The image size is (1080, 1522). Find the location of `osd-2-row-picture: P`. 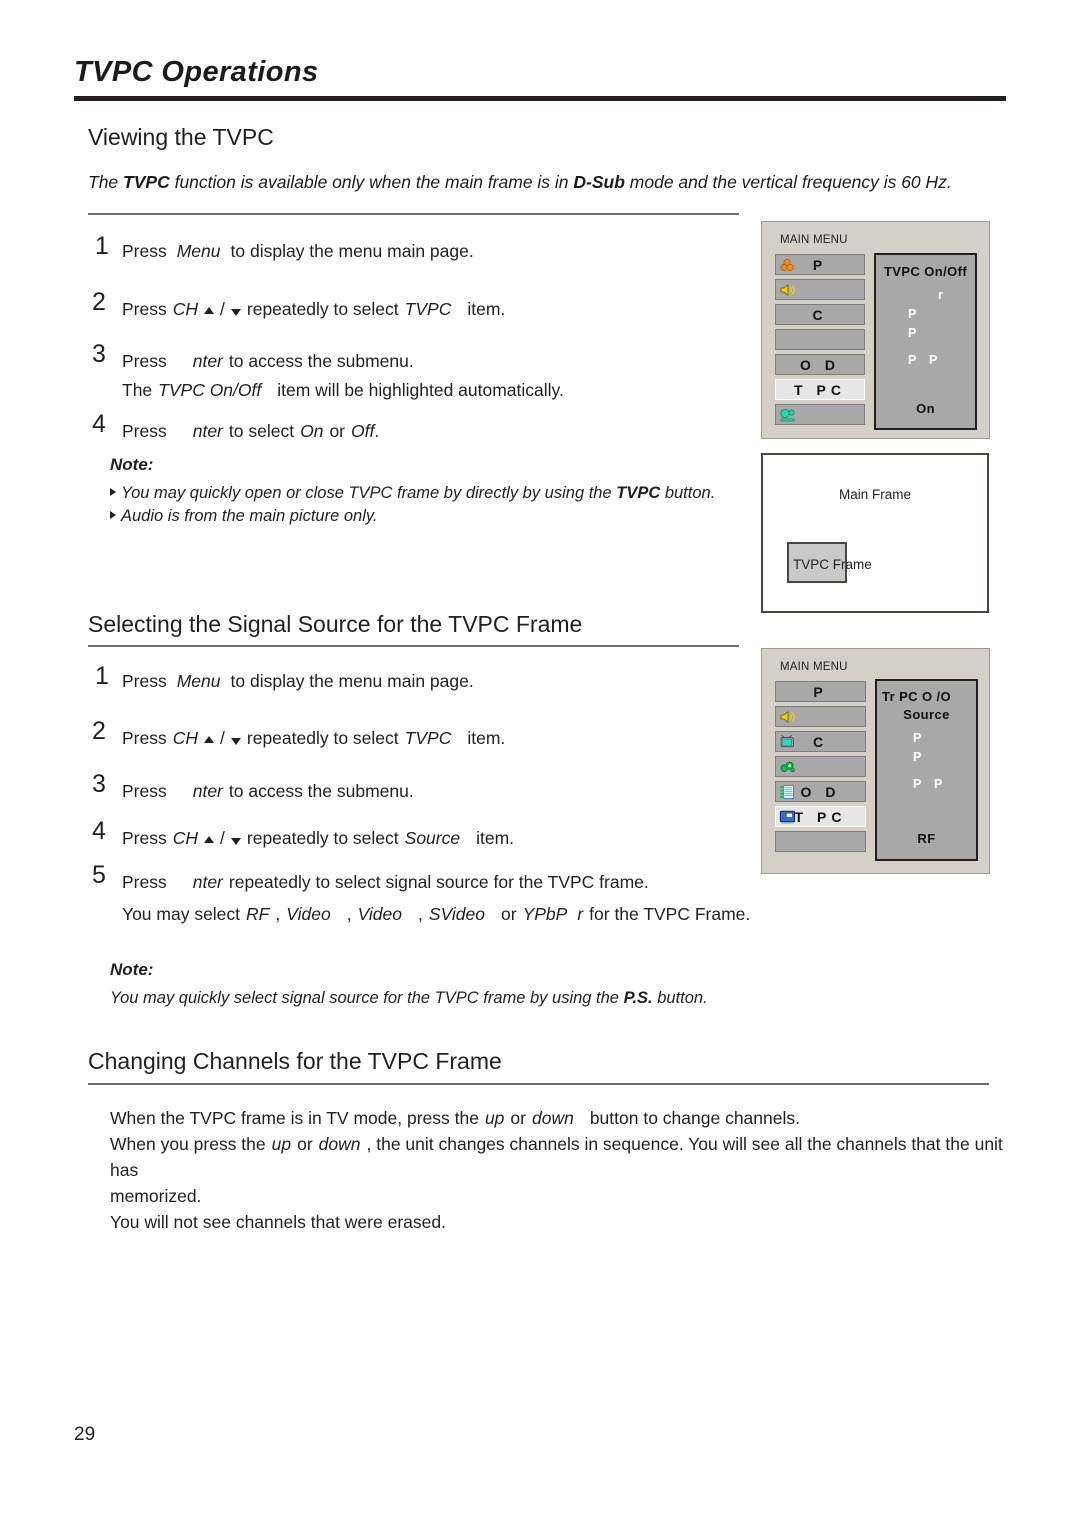

osd-2-row-picture: P is located at coordinates (820, 691).